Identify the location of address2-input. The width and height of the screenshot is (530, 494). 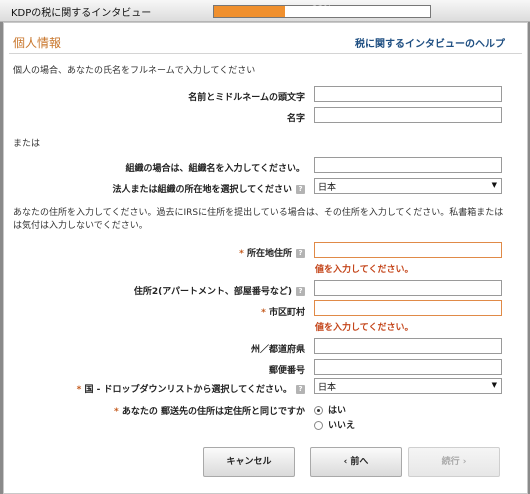
(408, 288).